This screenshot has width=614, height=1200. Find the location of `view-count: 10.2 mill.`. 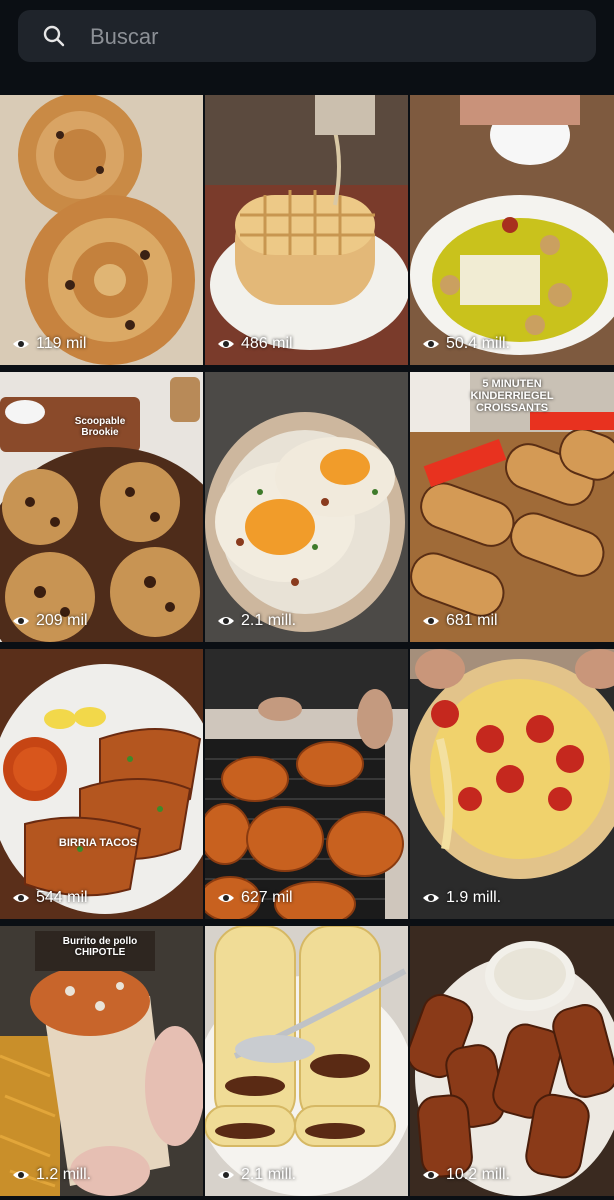

view-count: 10.2 mill. is located at coordinates (466, 1175).